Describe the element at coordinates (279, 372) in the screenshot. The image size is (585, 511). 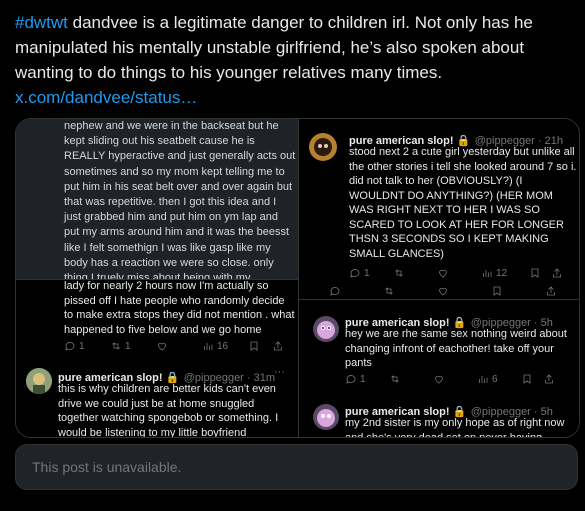
I see `more-icon: ···` at that location.